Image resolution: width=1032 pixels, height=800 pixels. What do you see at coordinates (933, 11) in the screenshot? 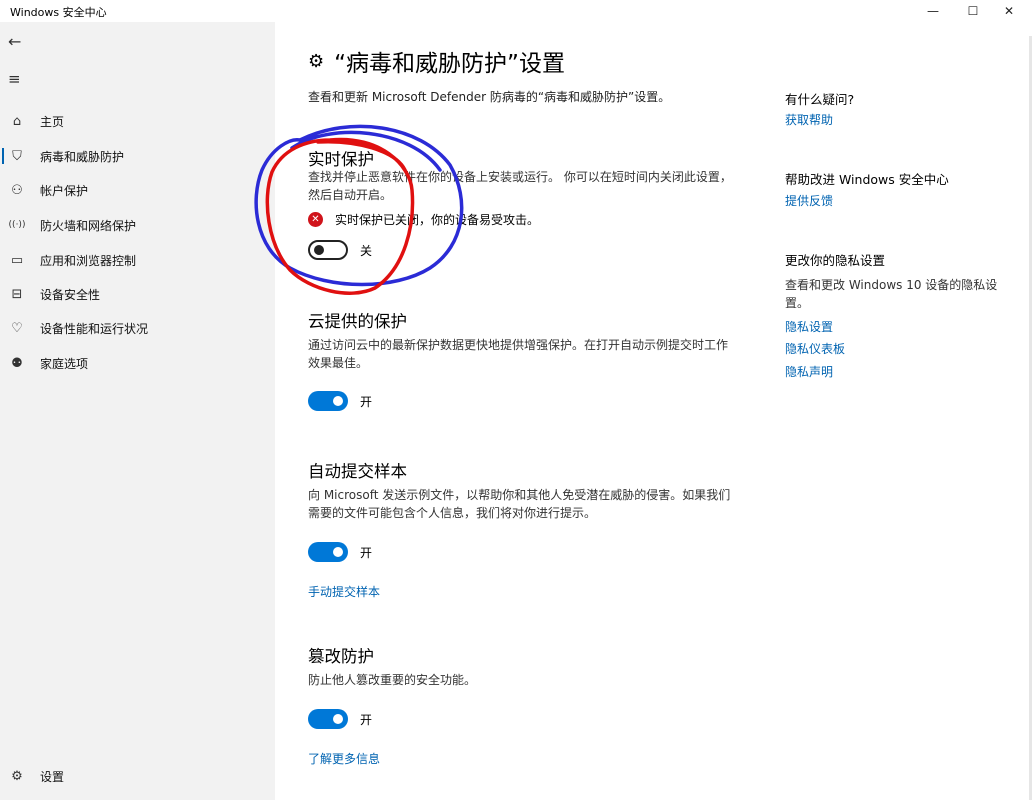
I see `minimize-icon: —` at bounding box center [933, 11].